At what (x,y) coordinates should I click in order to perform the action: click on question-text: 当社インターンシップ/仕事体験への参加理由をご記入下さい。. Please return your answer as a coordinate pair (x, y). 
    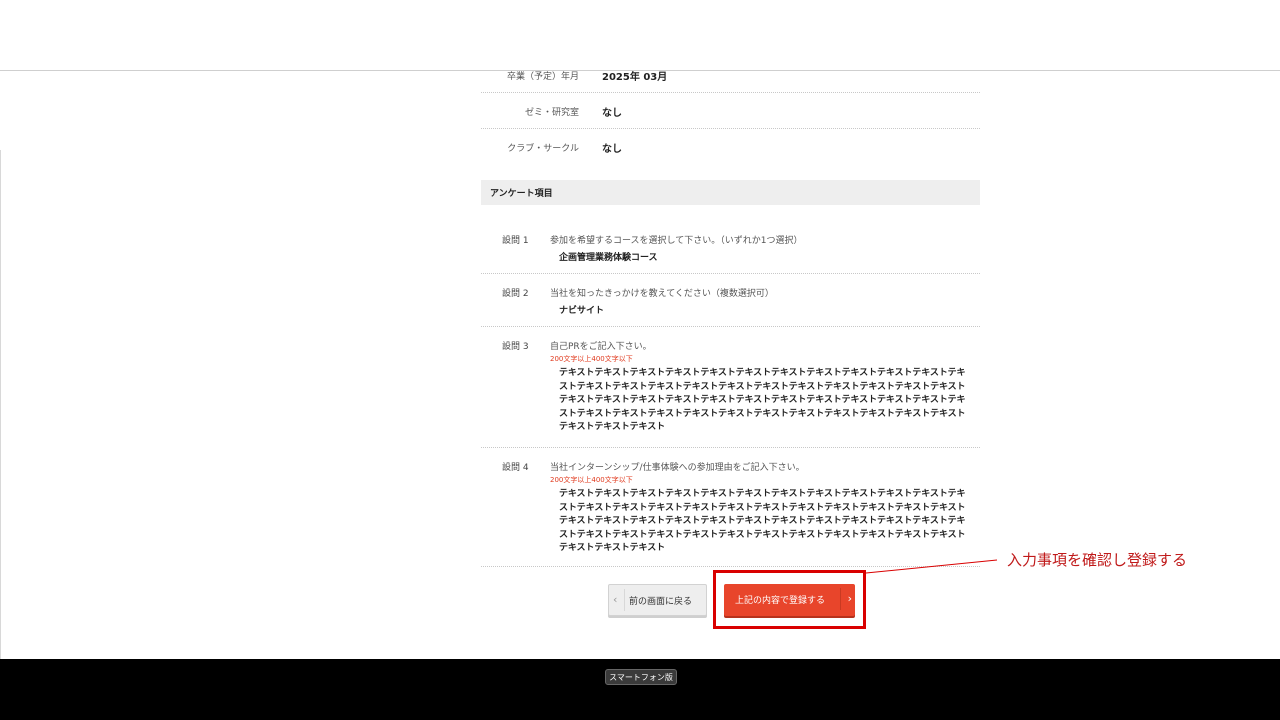
    Looking at the image, I should click on (677, 468).